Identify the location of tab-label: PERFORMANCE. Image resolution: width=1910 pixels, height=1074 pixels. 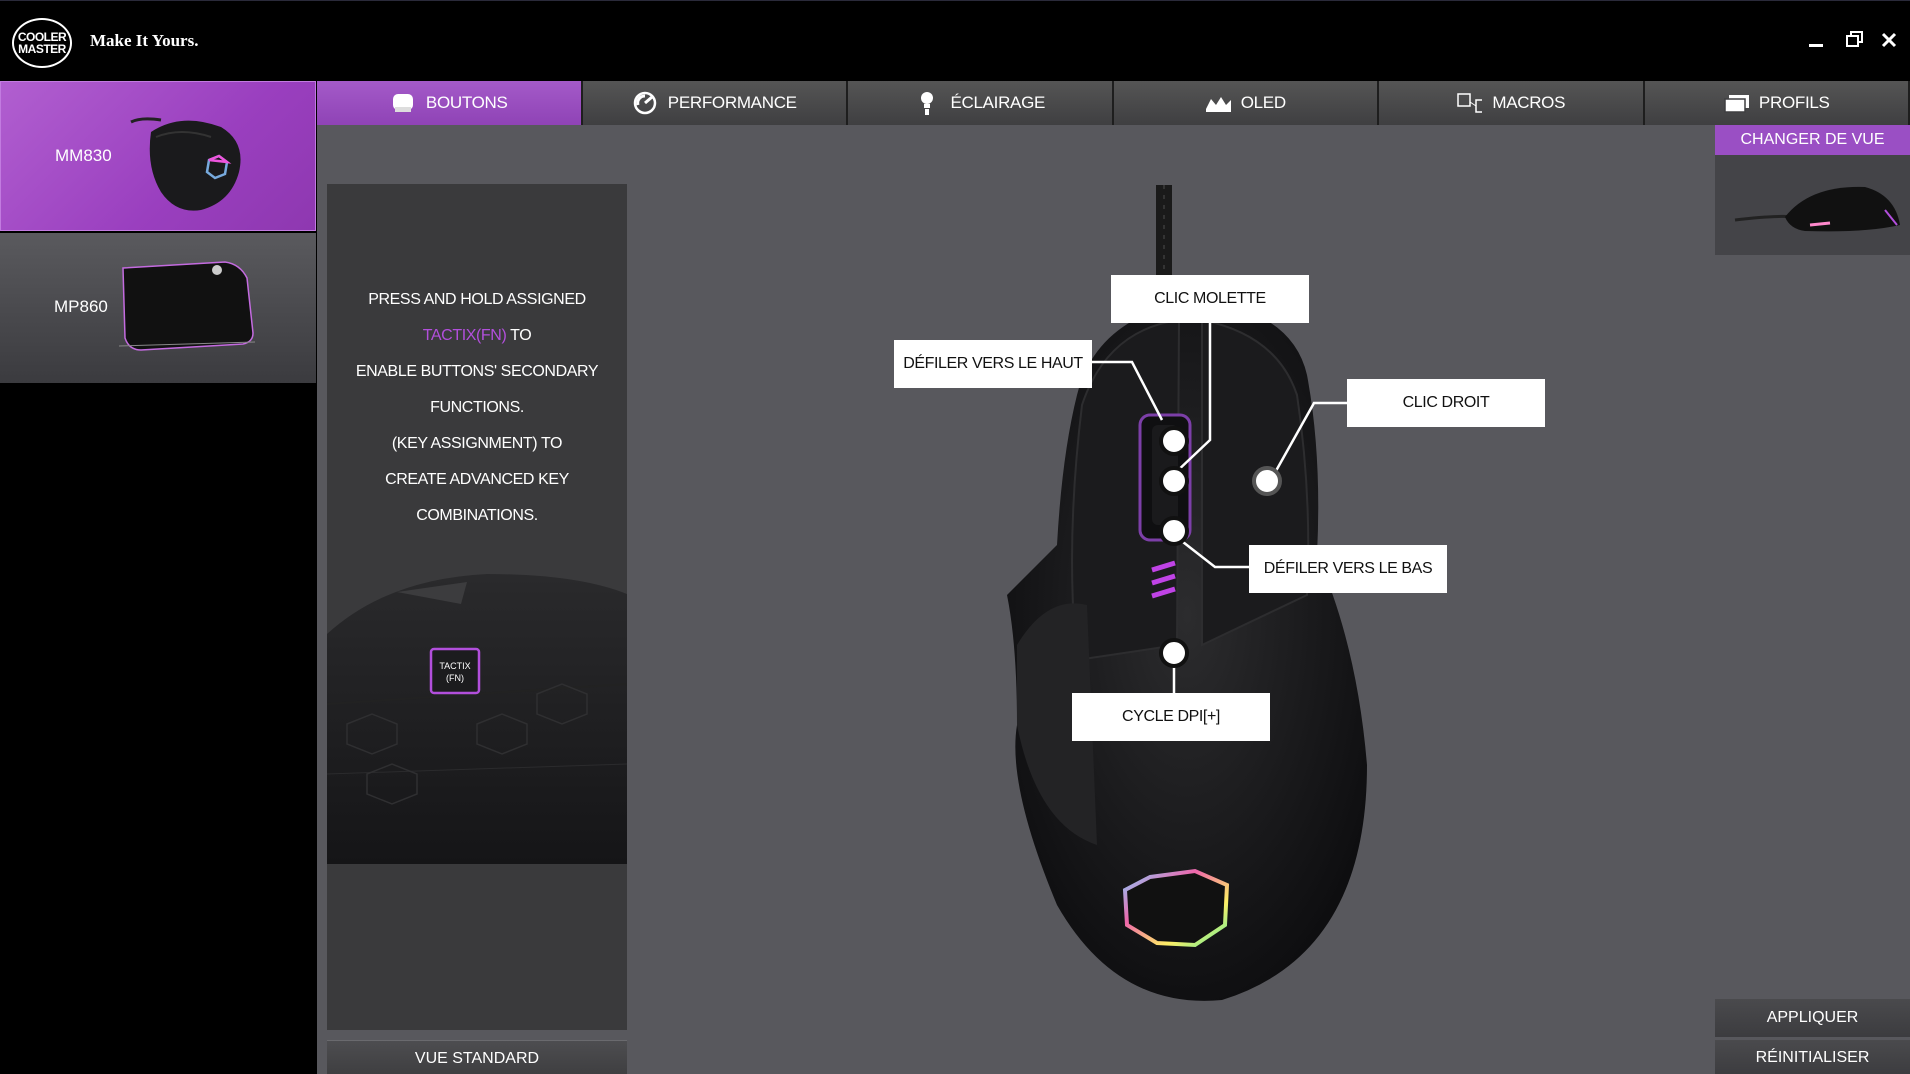
(732, 102).